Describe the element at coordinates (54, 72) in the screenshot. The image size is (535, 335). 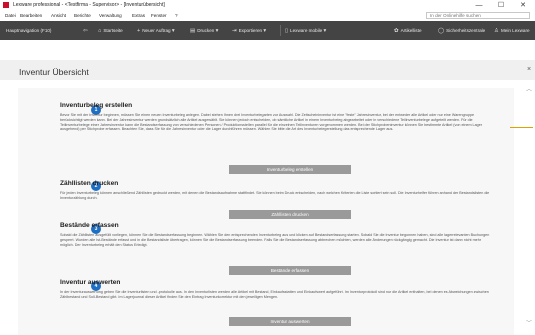
I see `page-title: Inventur Übersicht` at that location.